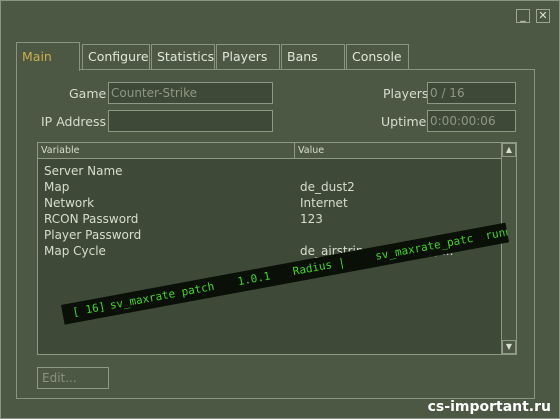 This screenshot has width=560, height=419. Describe the element at coordinates (48, 56) in the screenshot. I see `tab-main: Main` at that location.